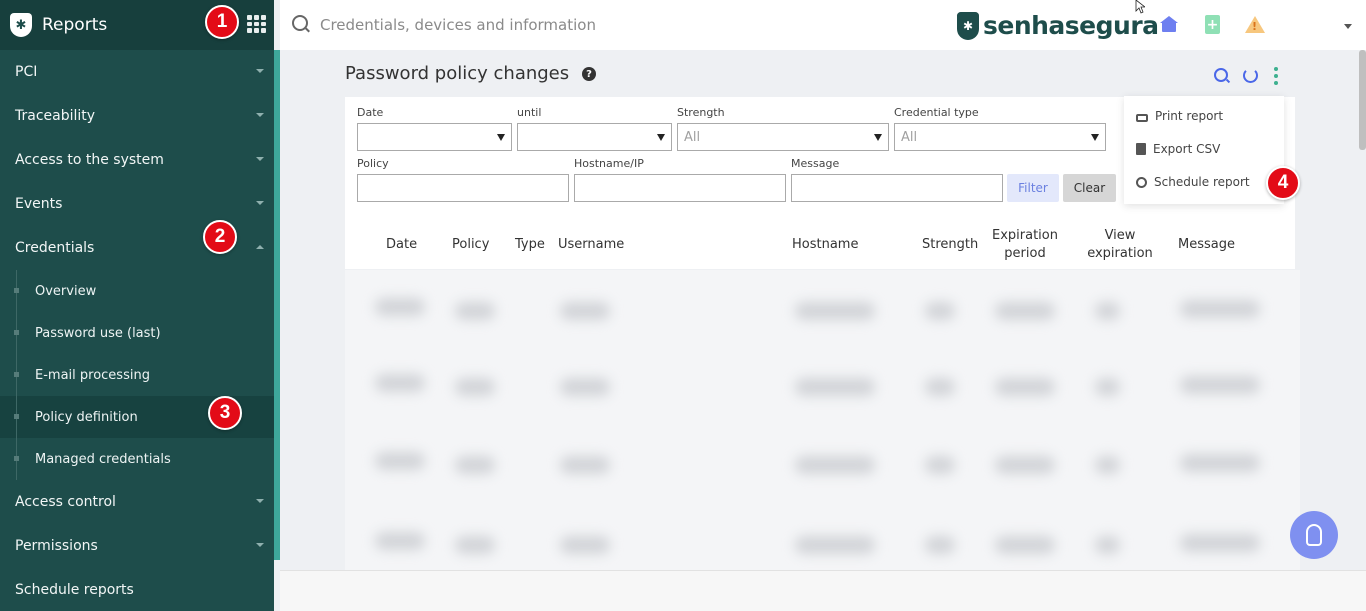  I want to click on column-header-hostname: Hostname, so click(825, 245).